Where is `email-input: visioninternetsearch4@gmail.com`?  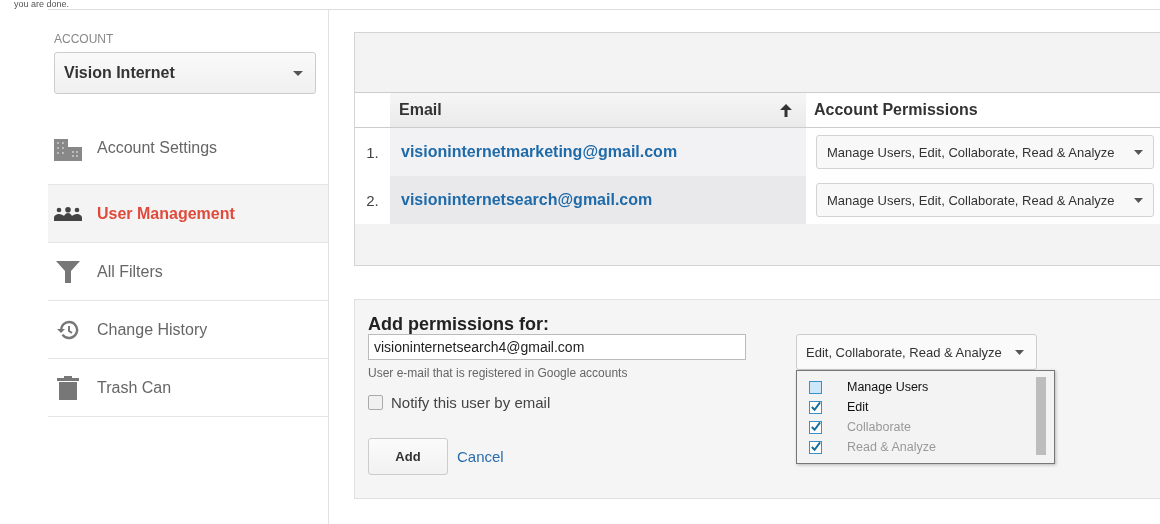
email-input: visioninternetsearch4@gmail.com is located at coordinates (557, 347).